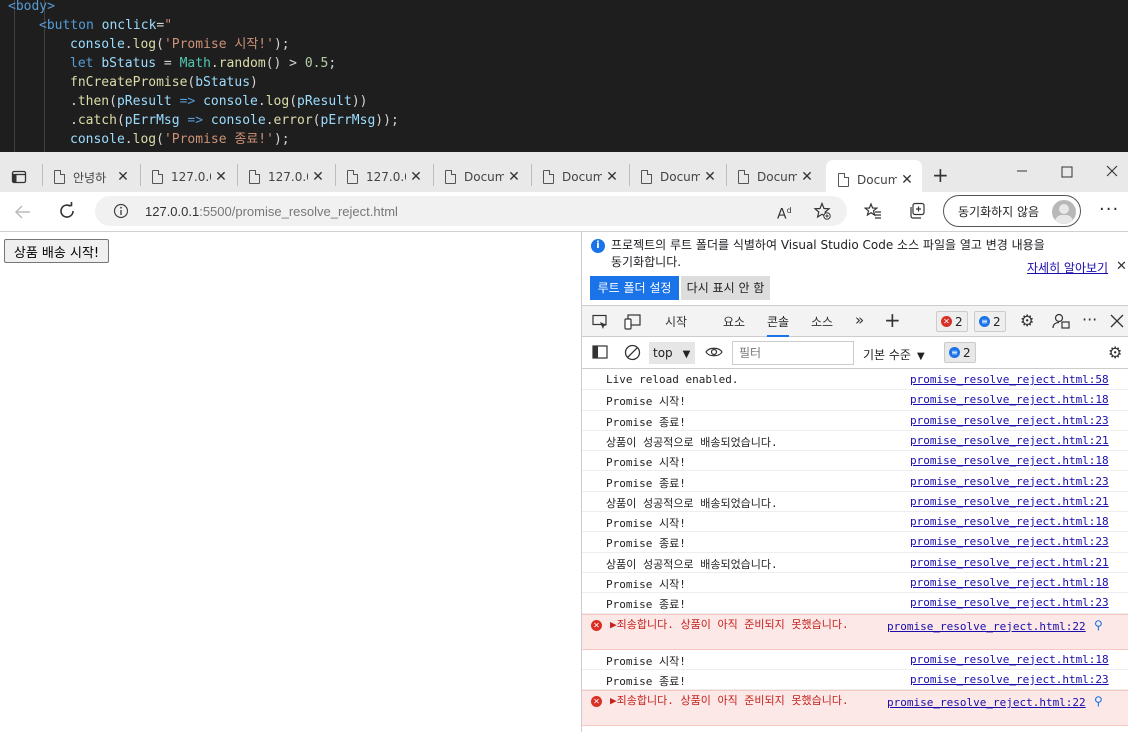  What do you see at coordinates (1121, 266) in the screenshot?
I see `close-banner-icon: ✕` at bounding box center [1121, 266].